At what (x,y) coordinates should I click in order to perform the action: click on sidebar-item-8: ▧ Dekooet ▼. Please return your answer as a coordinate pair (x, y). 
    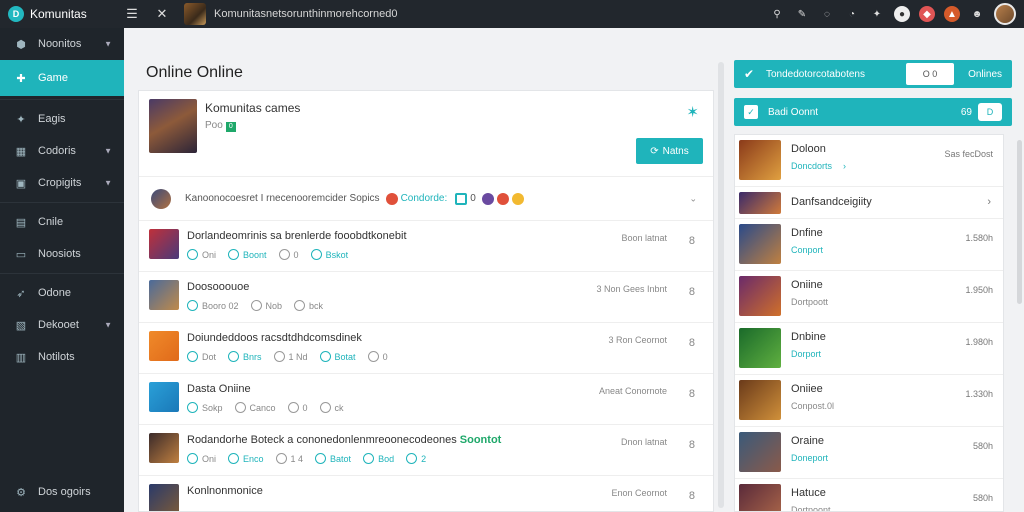
    Looking at the image, I should click on (62, 325).